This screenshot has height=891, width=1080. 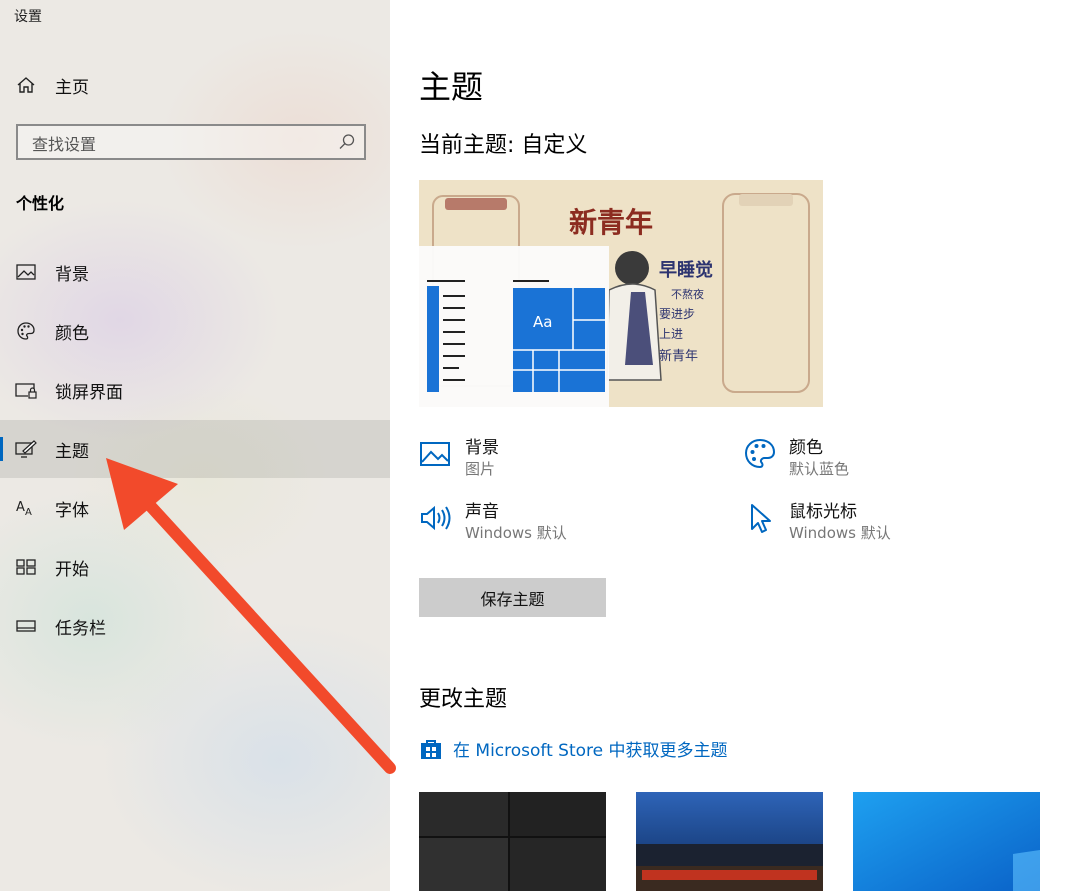 What do you see at coordinates (436, 518) in the screenshot?
I see `speaker-icon` at bounding box center [436, 518].